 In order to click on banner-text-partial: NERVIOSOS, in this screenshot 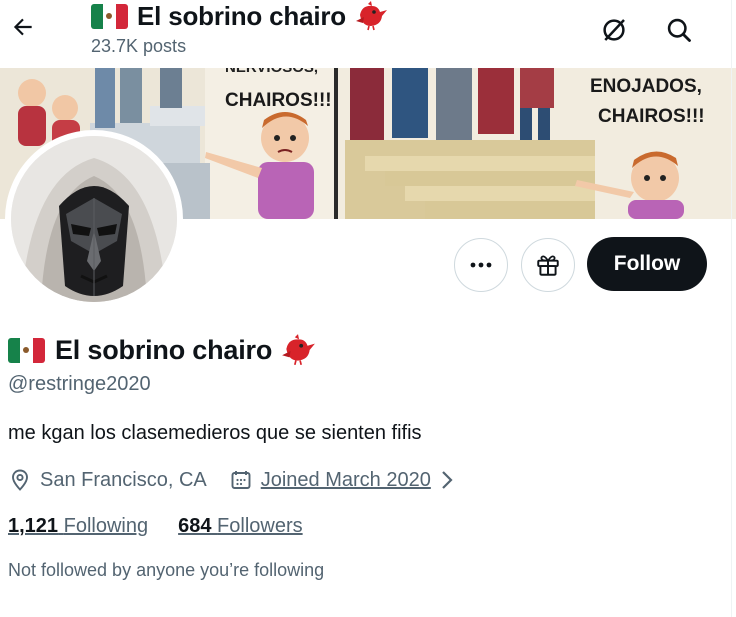, I will do `click(271, 72)`.